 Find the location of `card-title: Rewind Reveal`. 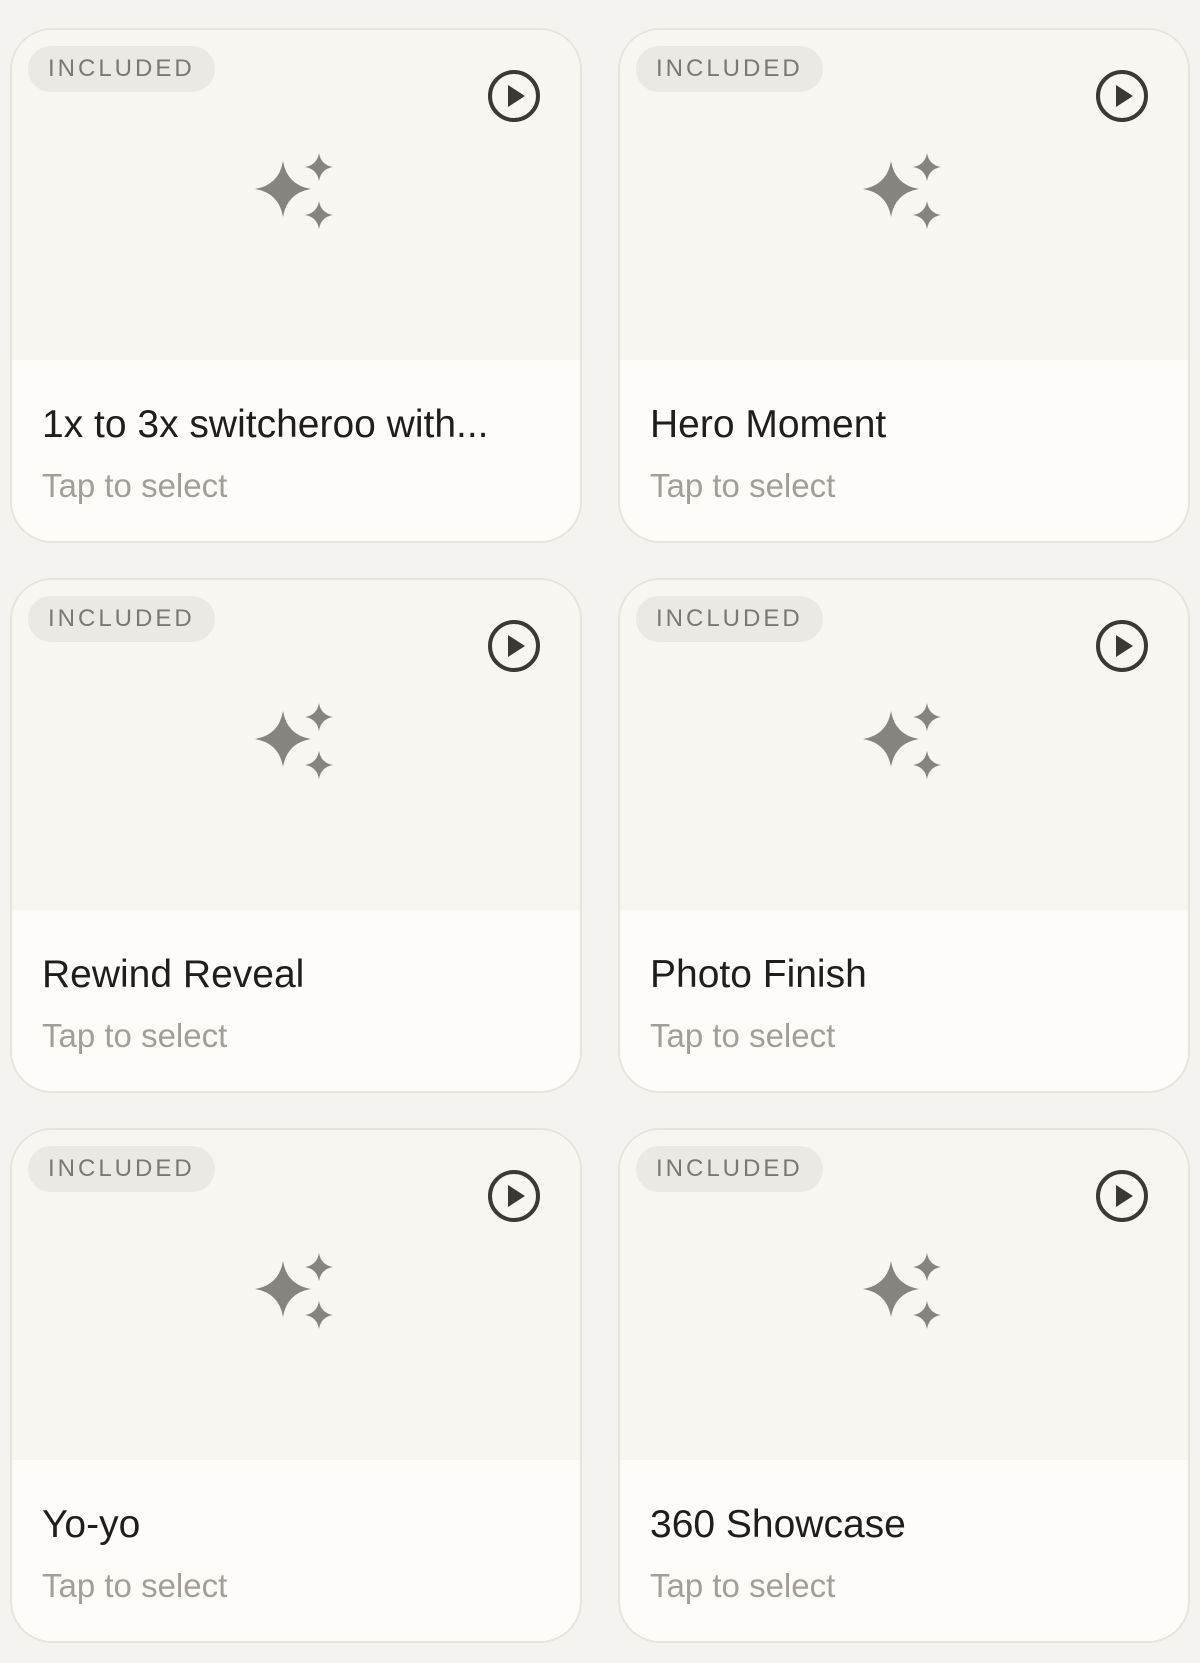

card-title: Rewind Reveal is located at coordinates (173, 974).